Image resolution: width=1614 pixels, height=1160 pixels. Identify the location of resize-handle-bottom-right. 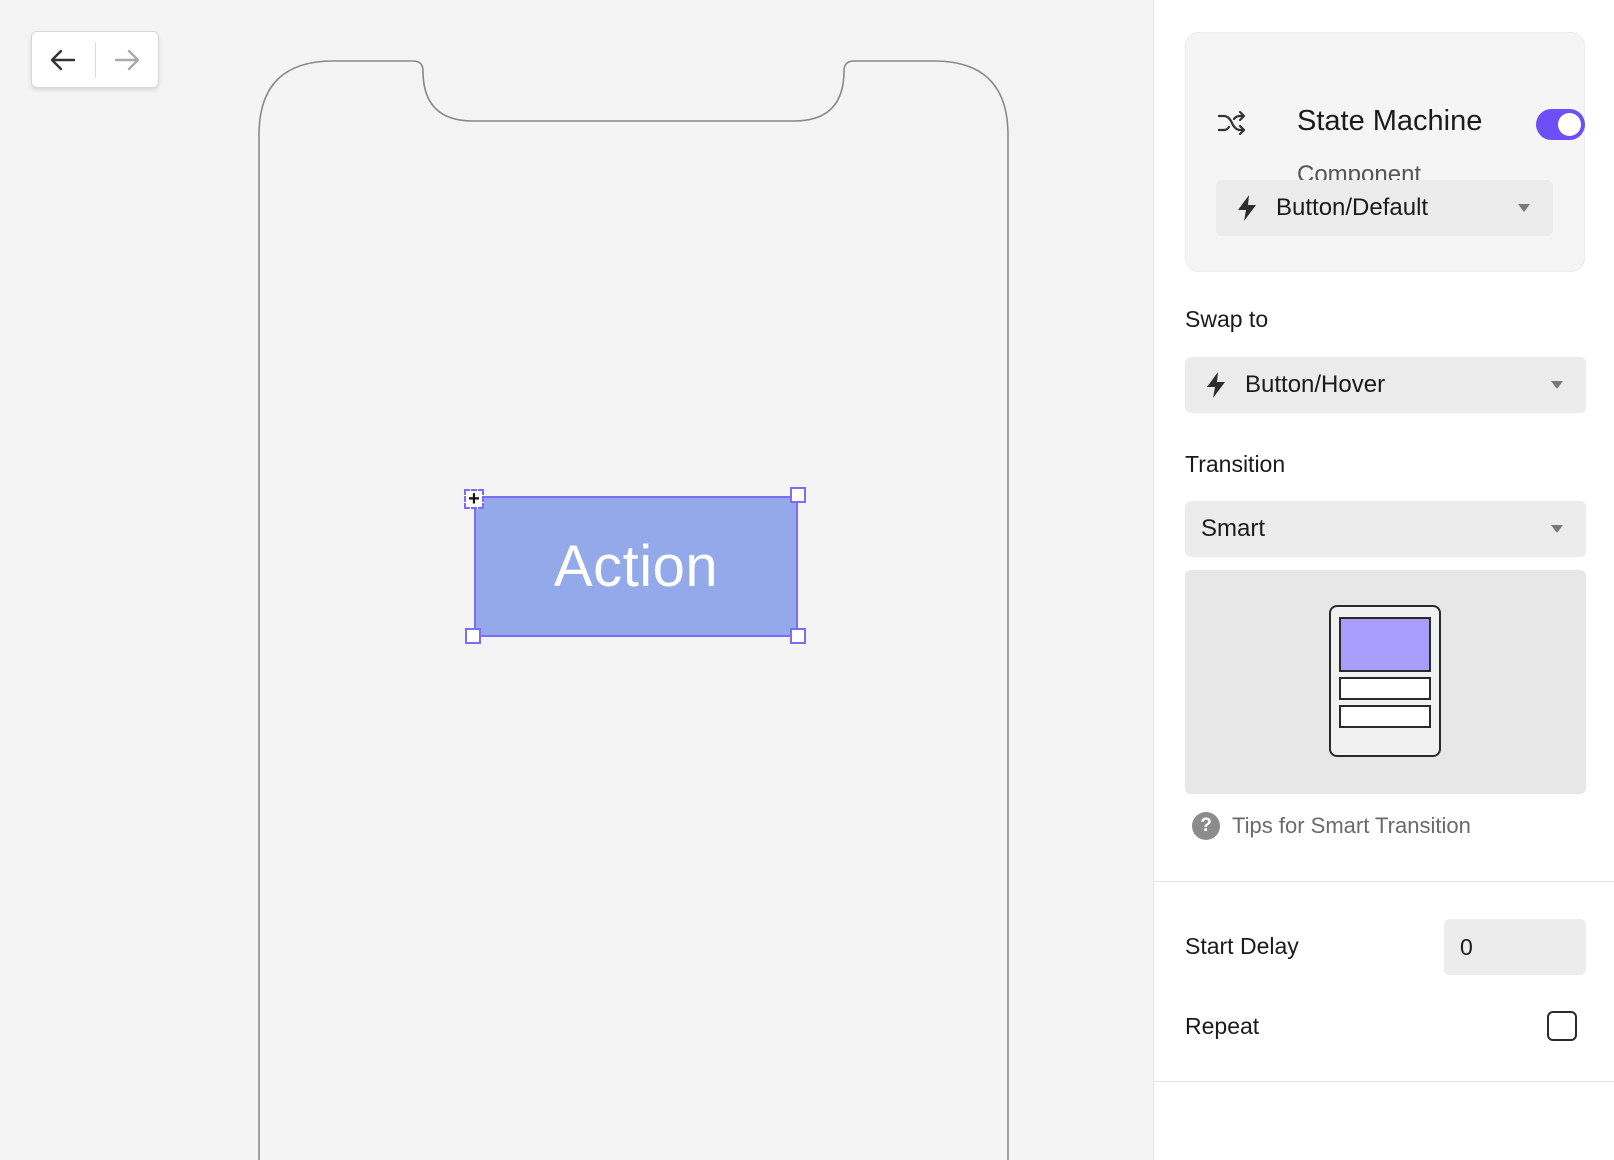
(798, 636).